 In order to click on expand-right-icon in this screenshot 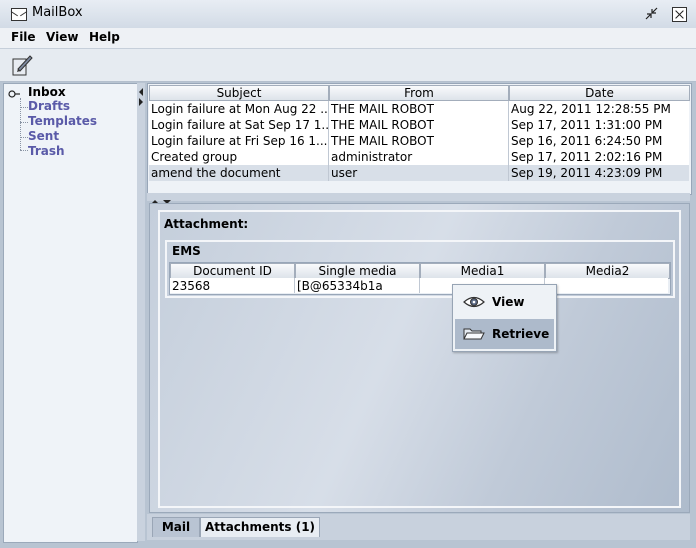, I will do `click(141, 100)`.